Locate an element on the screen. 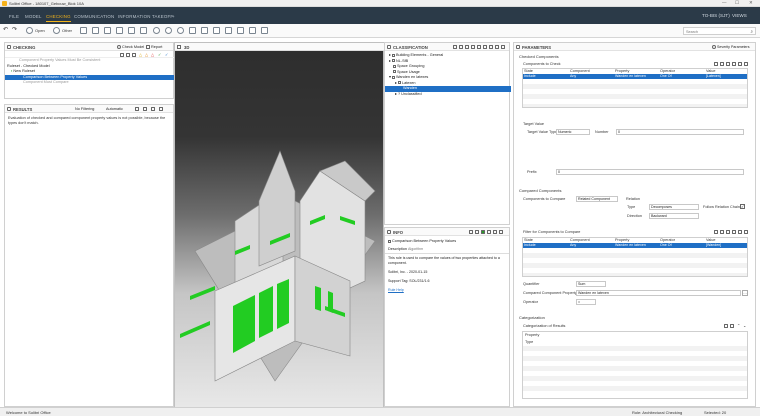  folder-icon is located at coordinates (134, 55).